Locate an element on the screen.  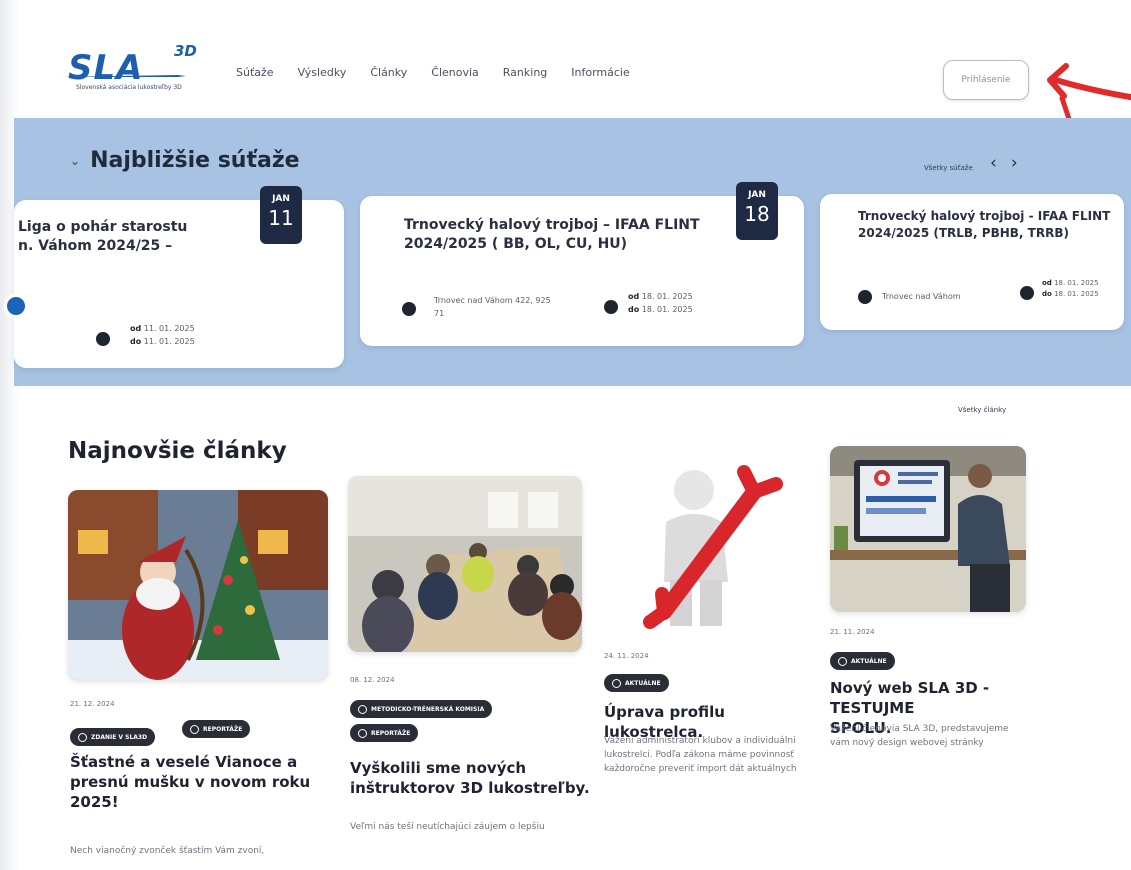
slider-arrows: ‹ › is located at coordinates (1004, 163).